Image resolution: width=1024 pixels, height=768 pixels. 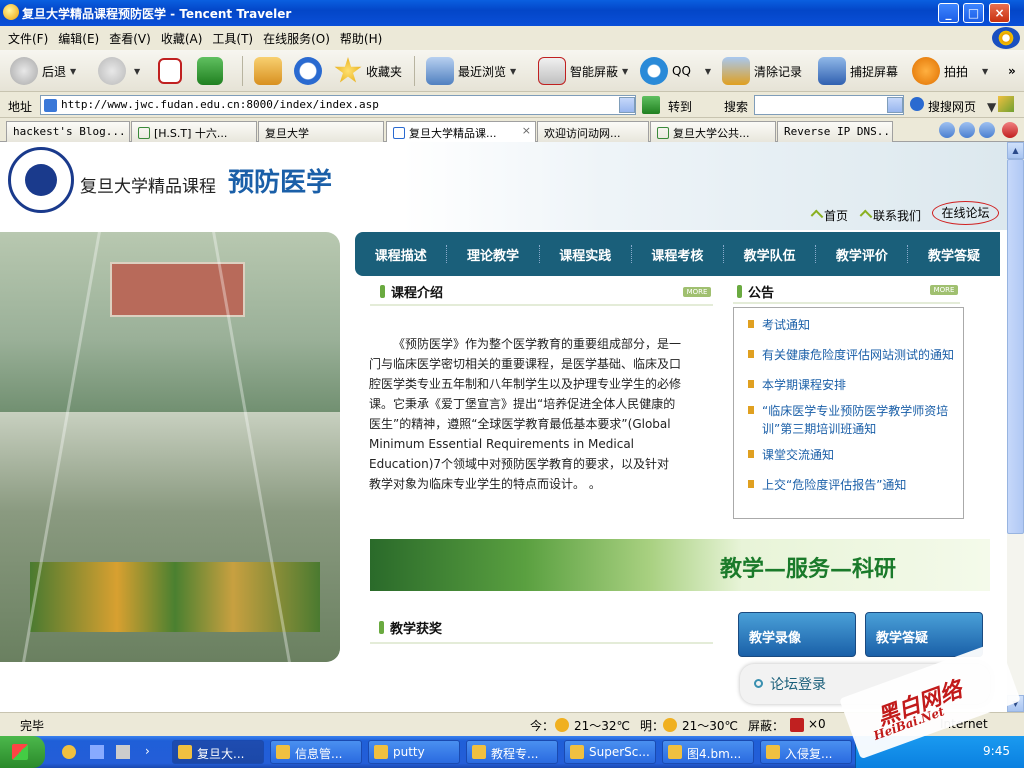 What do you see at coordinates (808, 569) in the screenshot?
I see `slogan-text: 教学—服务—科研` at bounding box center [808, 569].